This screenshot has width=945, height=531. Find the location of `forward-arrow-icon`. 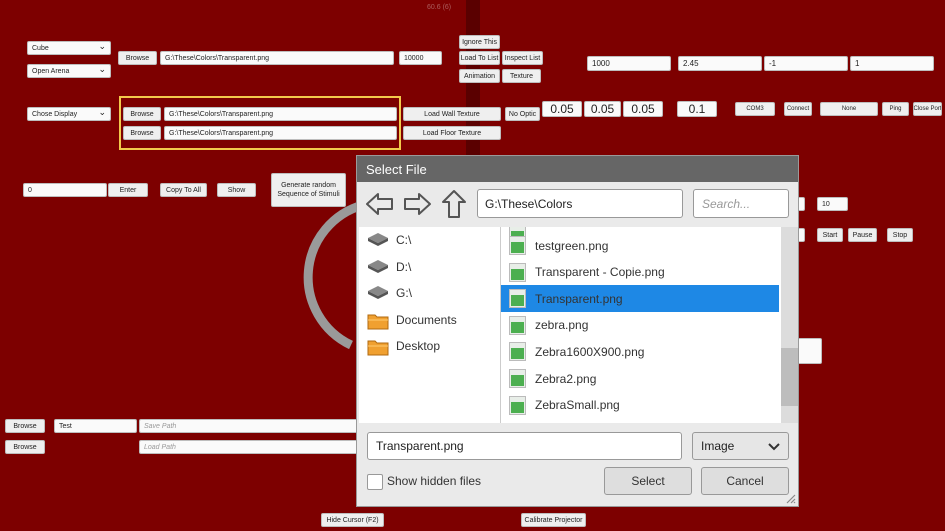

forward-arrow-icon is located at coordinates (417, 204).